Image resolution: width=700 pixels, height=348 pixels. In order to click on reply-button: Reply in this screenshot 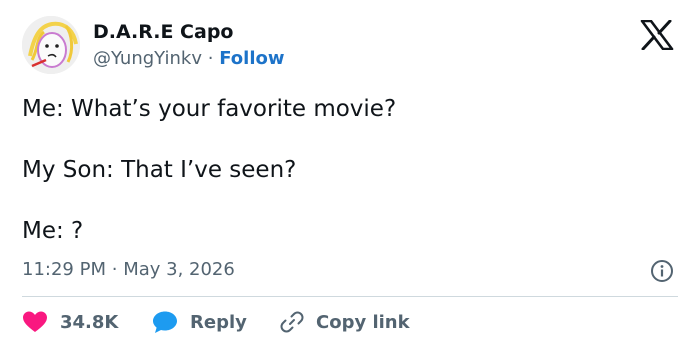, I will do `click(199, 322)`.